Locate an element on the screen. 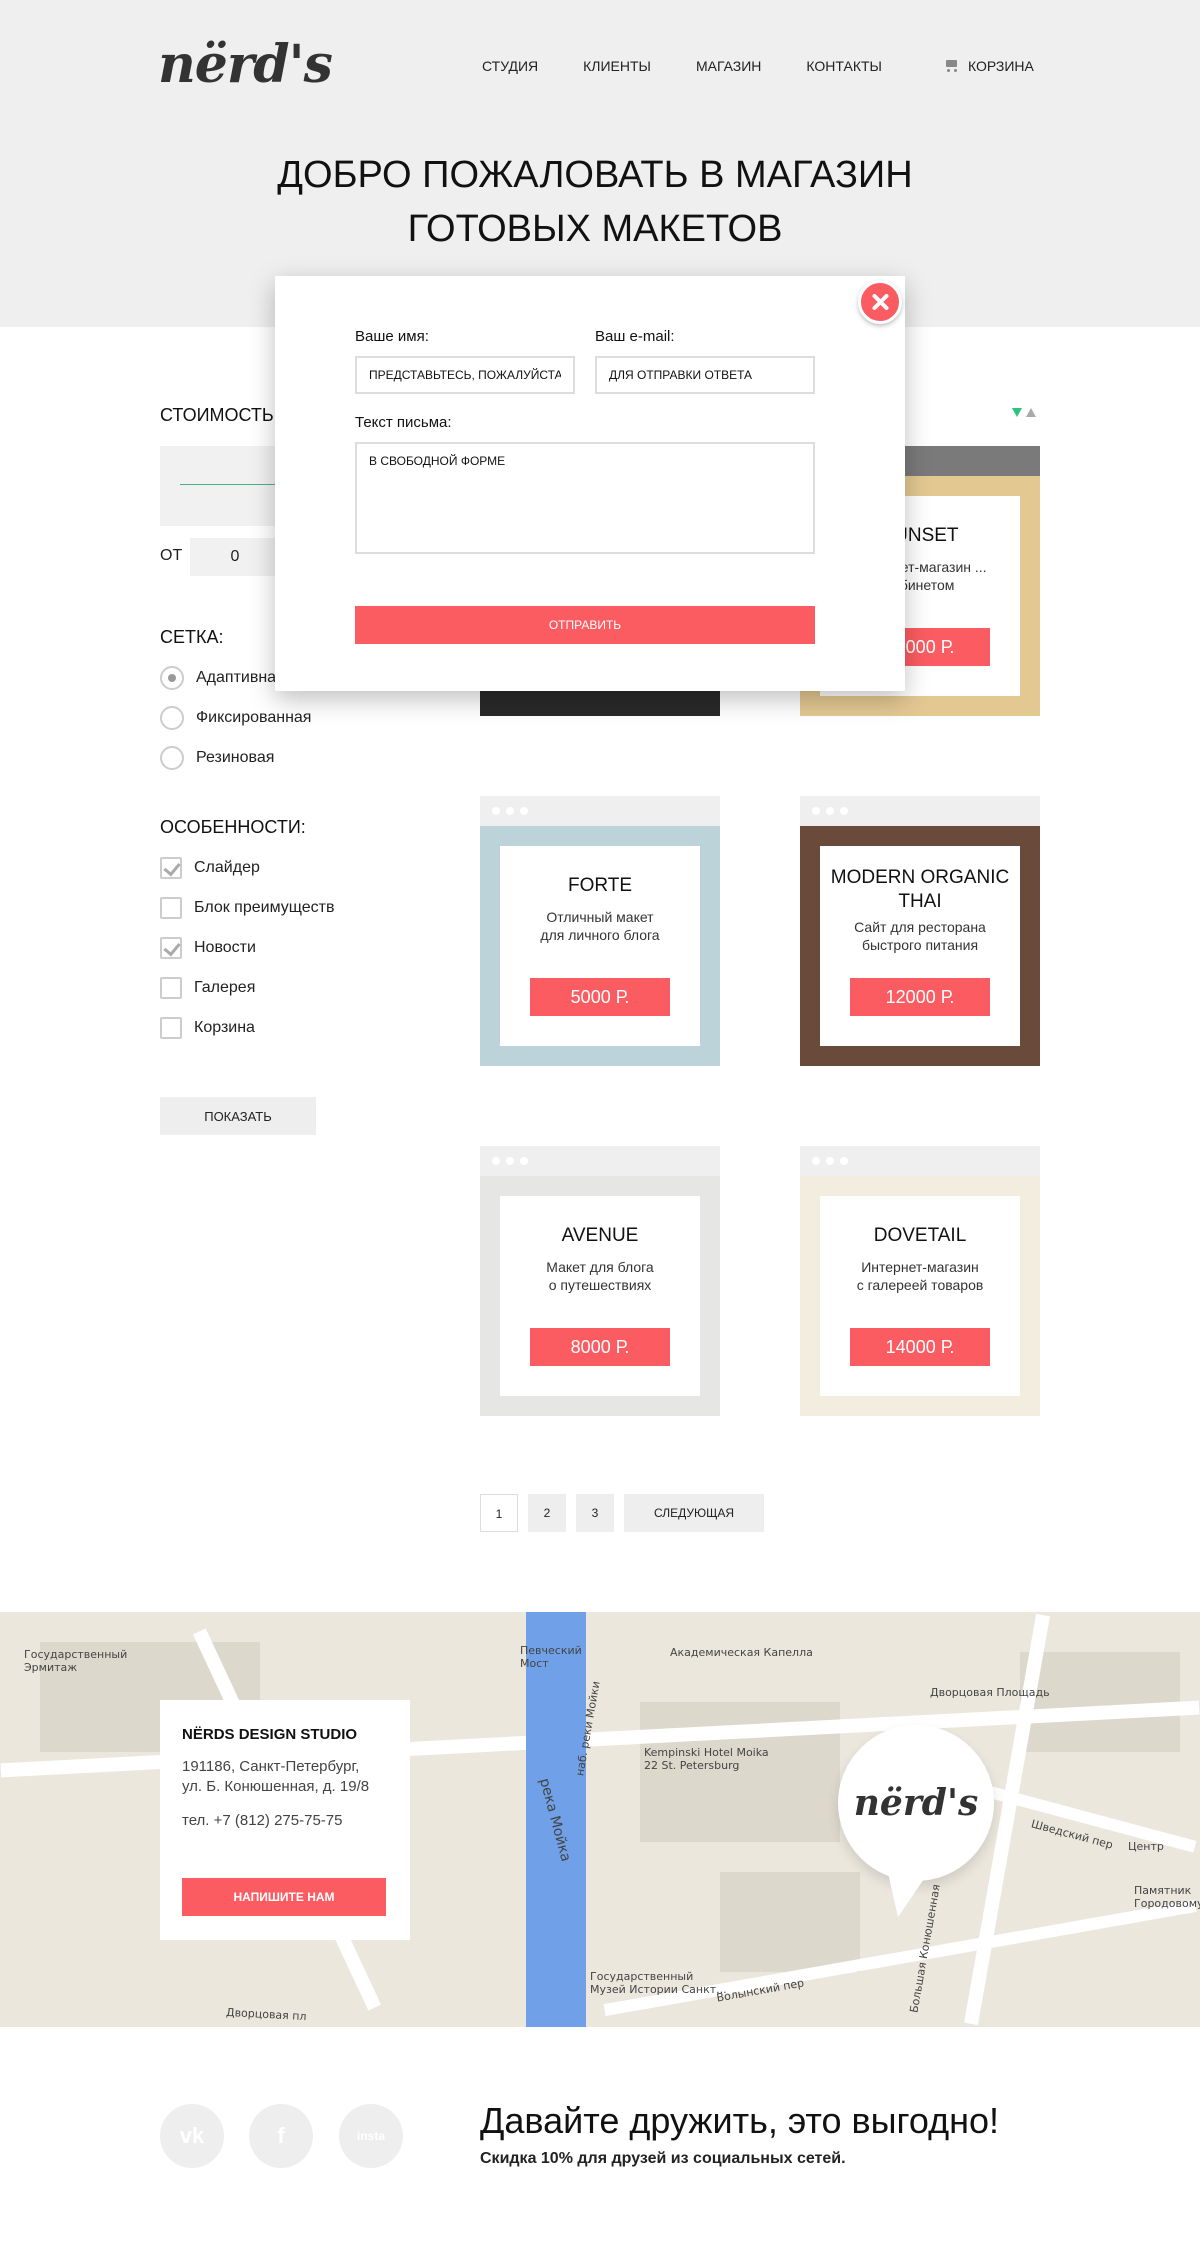  product-desc-line: Макет для блога is located at coordinates (600, 1267).